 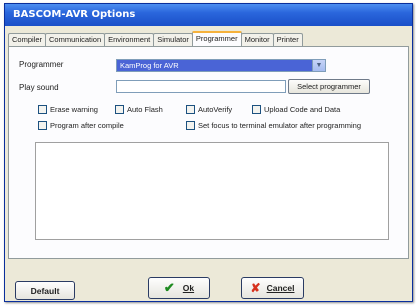 I want to click on window-title: BASCOM-AVR Options, so click(x=208, y=15).